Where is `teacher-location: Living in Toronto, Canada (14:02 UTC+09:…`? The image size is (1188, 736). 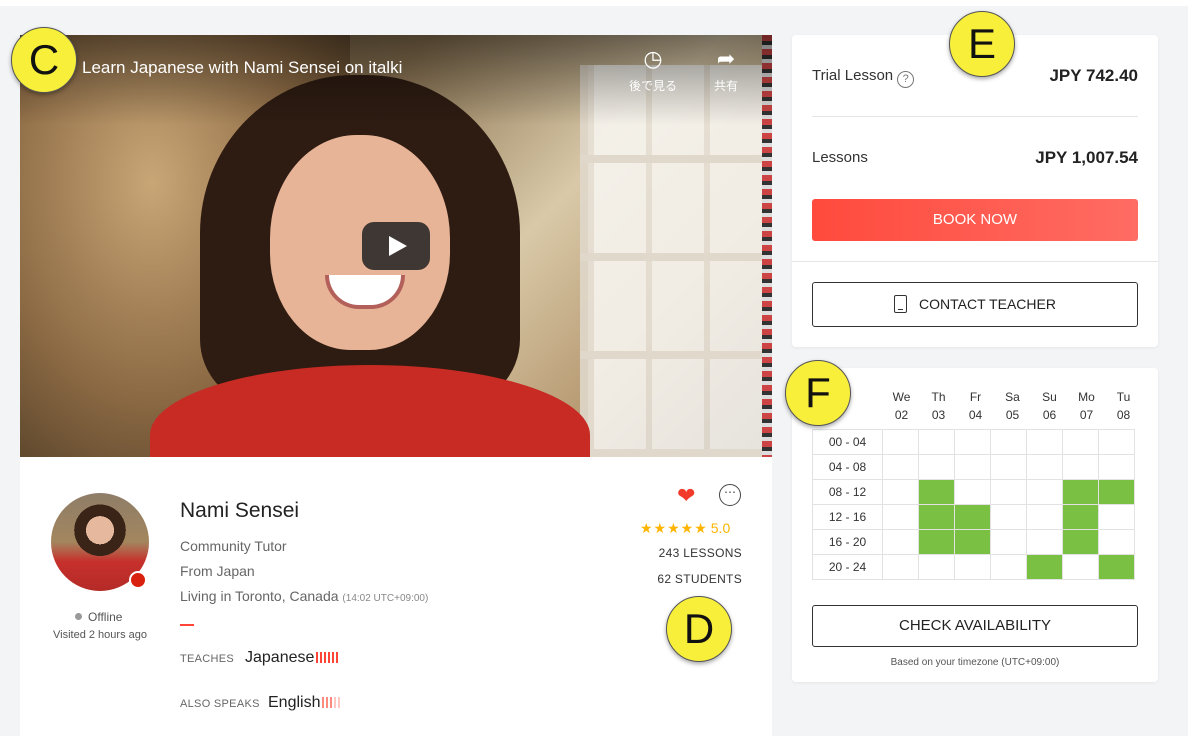
teacher-location: Living in Toronto, Canada (14:02 UTC+09:… is located at coordinates (304, 596).